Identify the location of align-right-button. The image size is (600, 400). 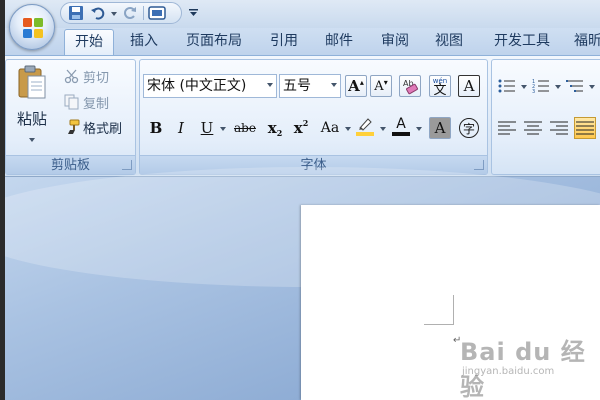
(559, 128).